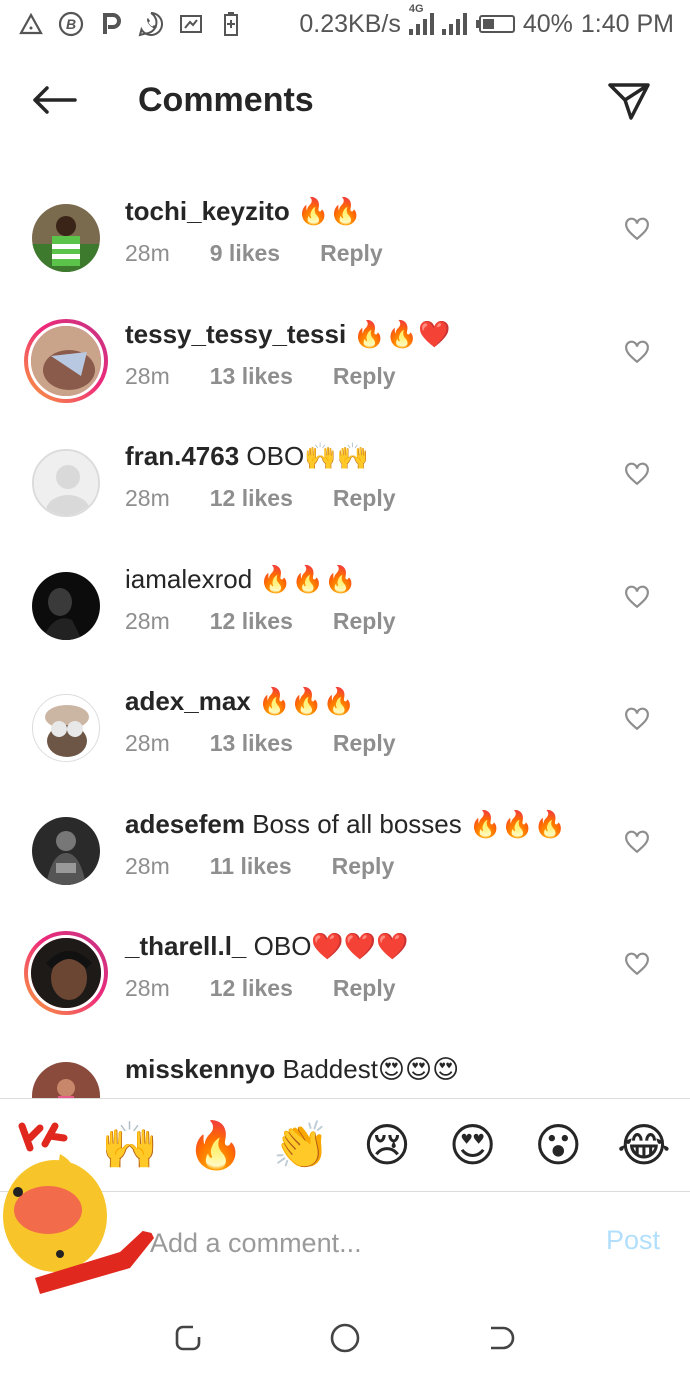 The image size is (690, 1380). Describe the element at coordinates (387, 1145) in the screenshot. I see `emoji-crying: 😢` at that location.